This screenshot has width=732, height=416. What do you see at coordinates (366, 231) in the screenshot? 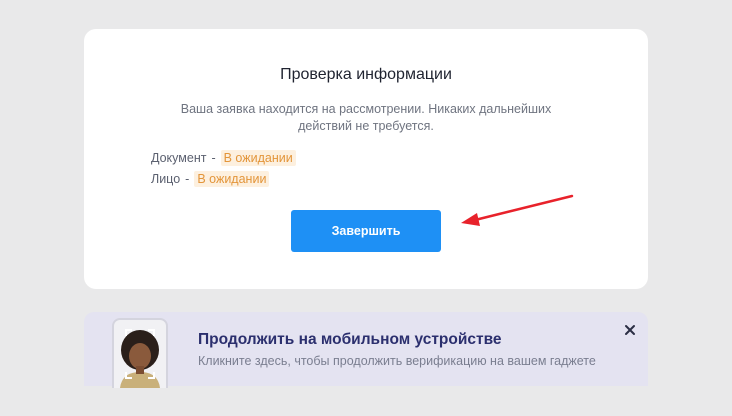
I see `finish-button: Завершить` at bounding box center [366, 231].